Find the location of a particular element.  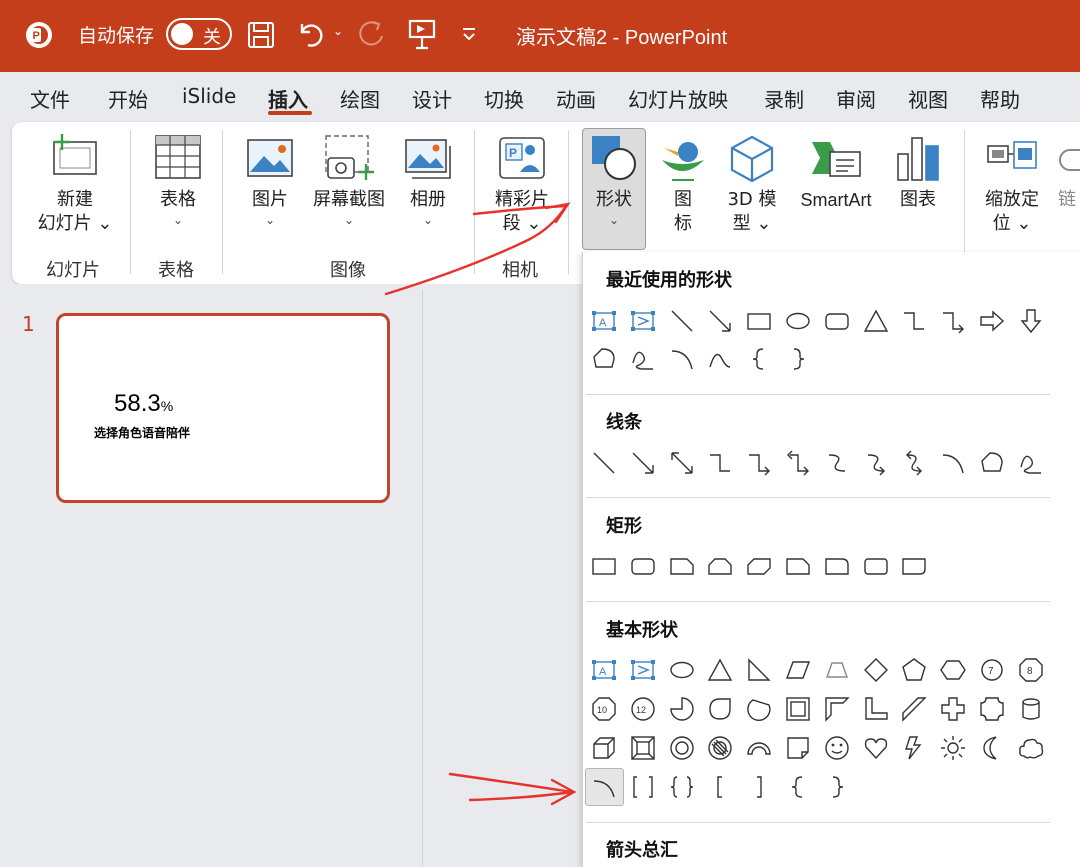

screenshot-button: 屏幕截图 ⌄ is located at coordinates (349, 208).